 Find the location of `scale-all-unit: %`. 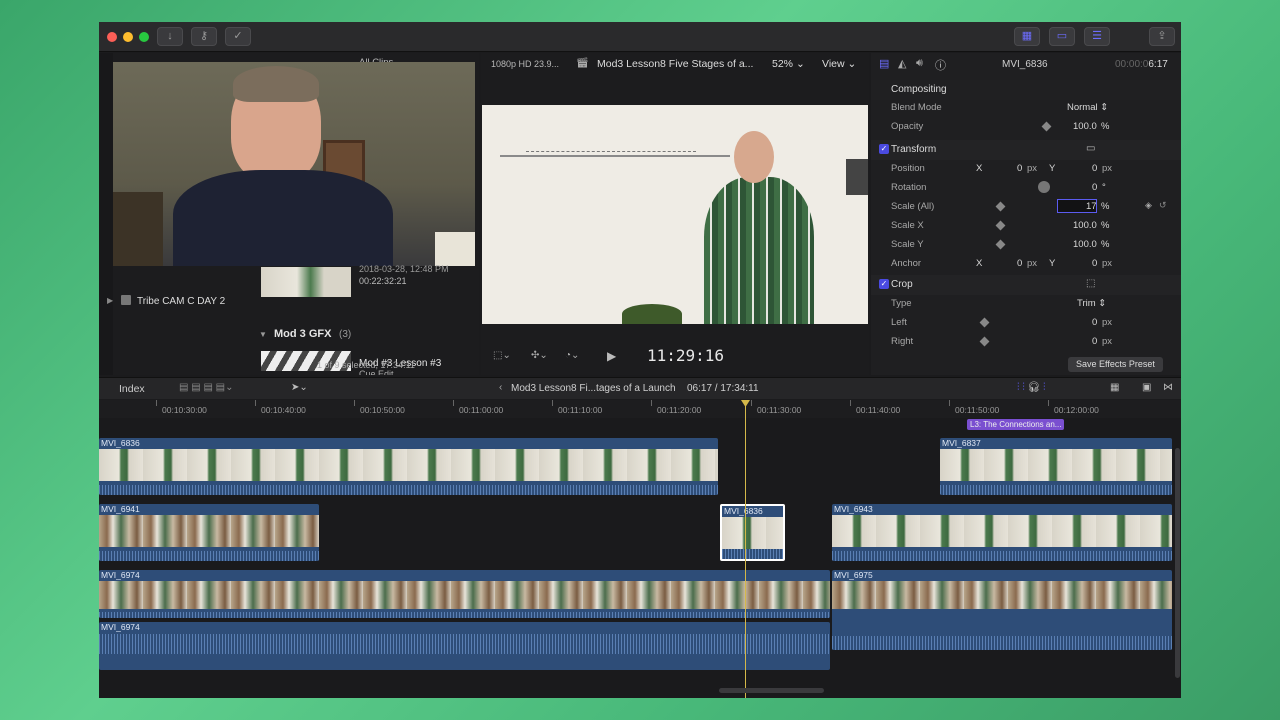

scale-all-unit: % is located at coordinates (1105, 206).